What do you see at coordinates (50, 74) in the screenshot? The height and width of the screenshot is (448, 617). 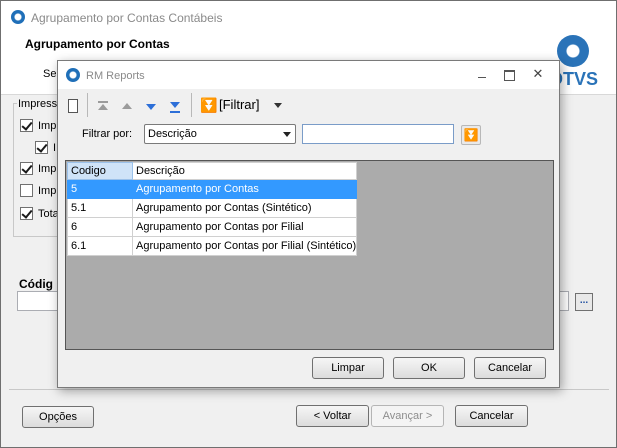 I see `wizard-subtitle: Se` at bounding box center [50, 74].